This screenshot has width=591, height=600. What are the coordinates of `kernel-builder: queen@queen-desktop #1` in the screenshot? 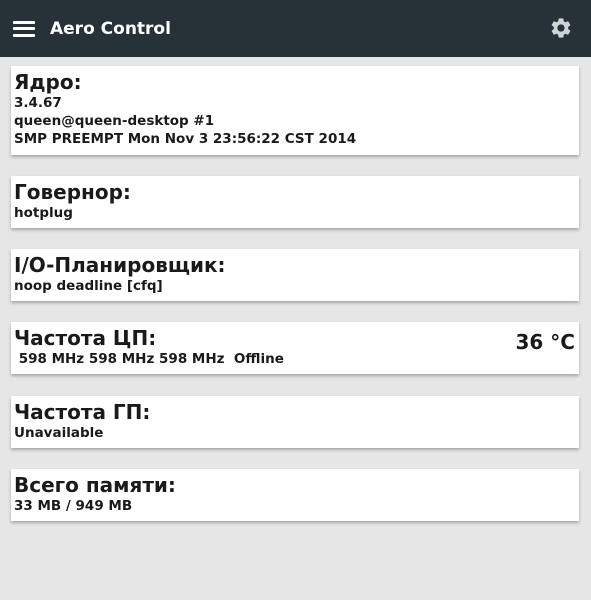 It's located at (114, 121).